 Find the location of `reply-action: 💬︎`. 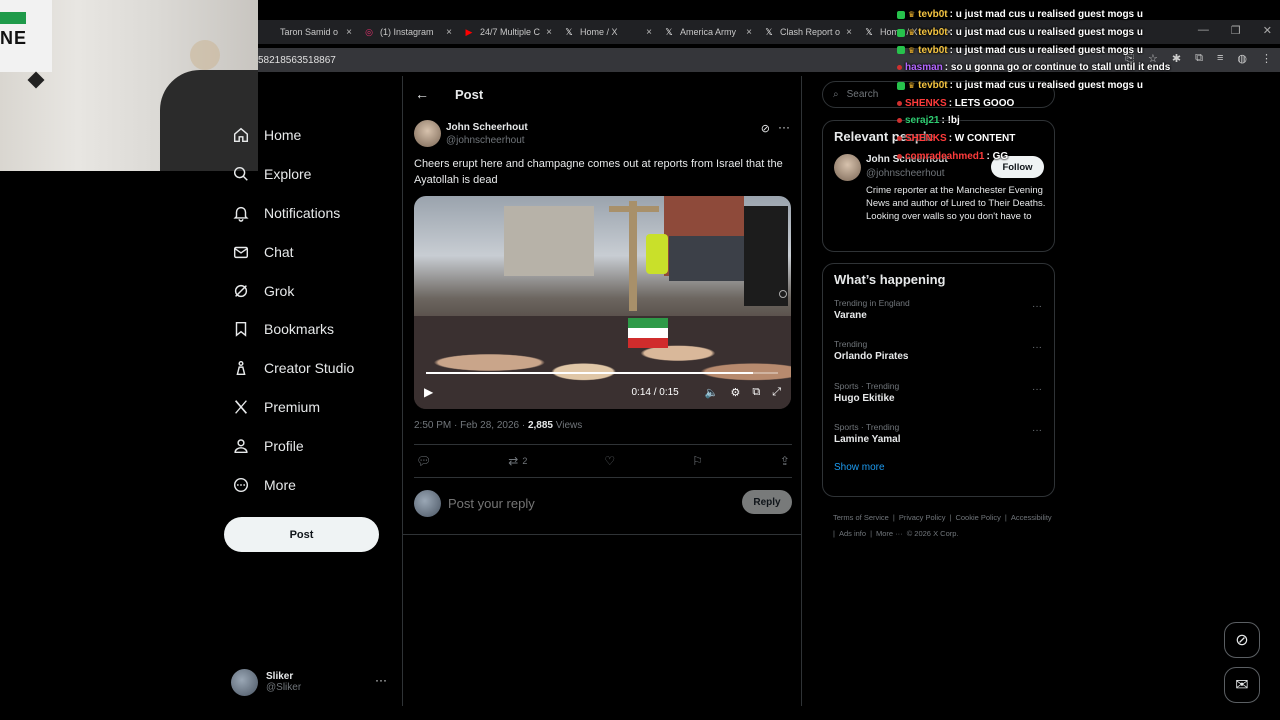

reply-action: 💬︎ is located at coordinates (423, 461).